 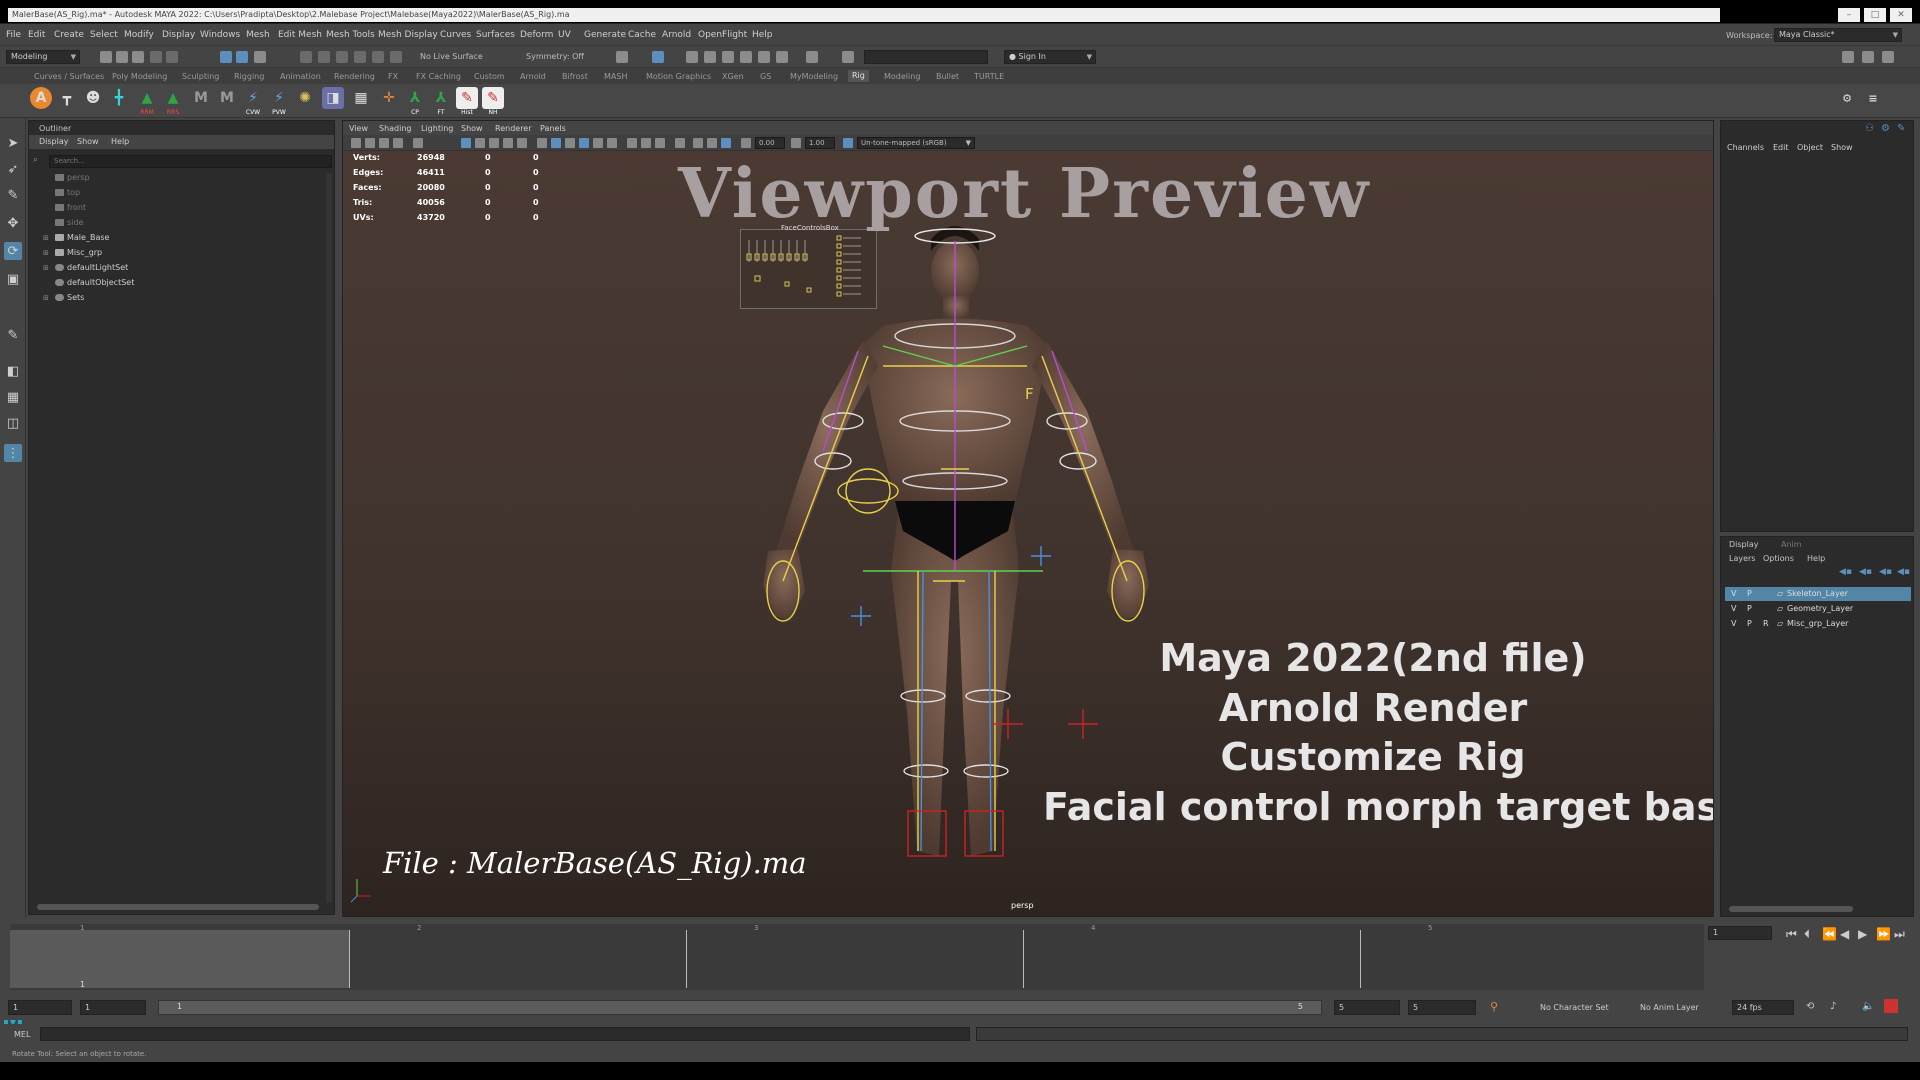 I want to click on symmetry-label: Symmetry: Off, so click(x=555, y=56).